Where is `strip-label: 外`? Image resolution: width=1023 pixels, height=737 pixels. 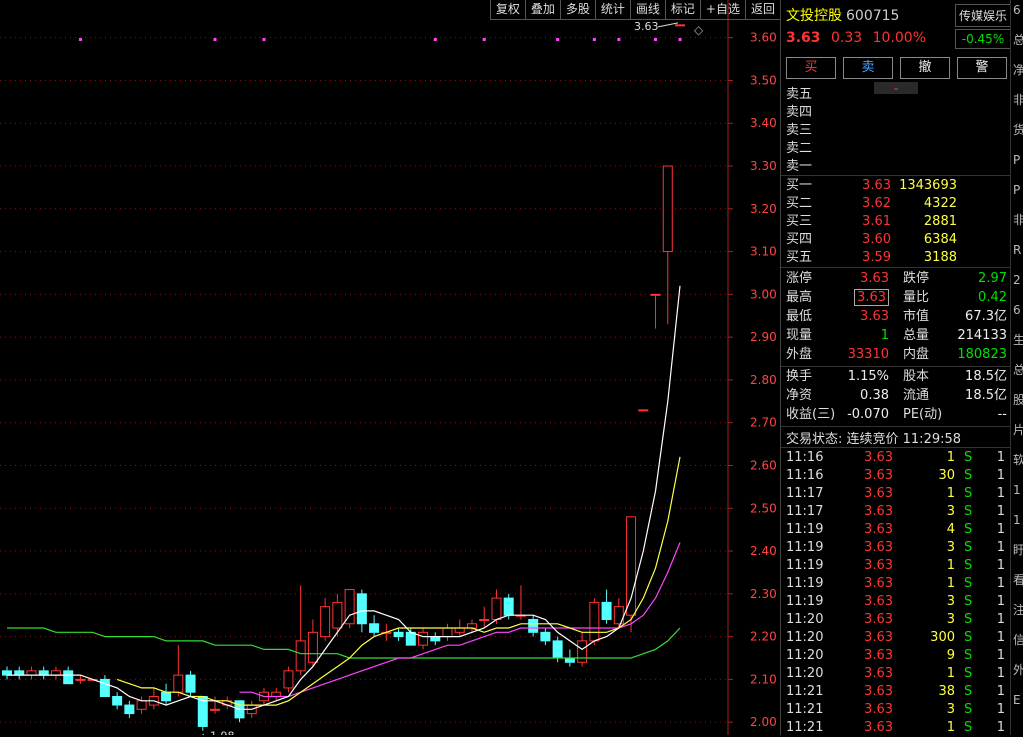 strip-label: 外 is located at coordinates (1018, 670).